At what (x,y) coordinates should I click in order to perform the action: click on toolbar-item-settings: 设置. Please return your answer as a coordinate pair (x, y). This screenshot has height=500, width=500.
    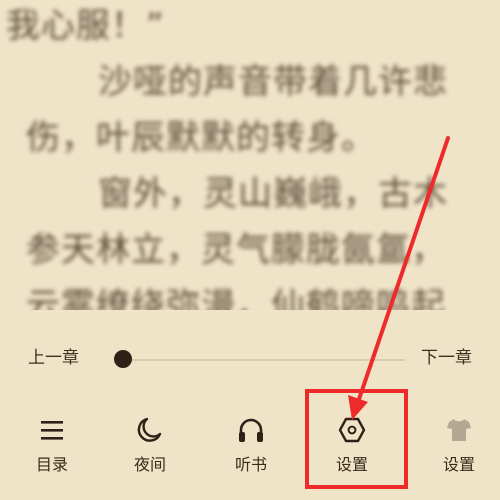
    Looking at the image, I should click on (352, 450).